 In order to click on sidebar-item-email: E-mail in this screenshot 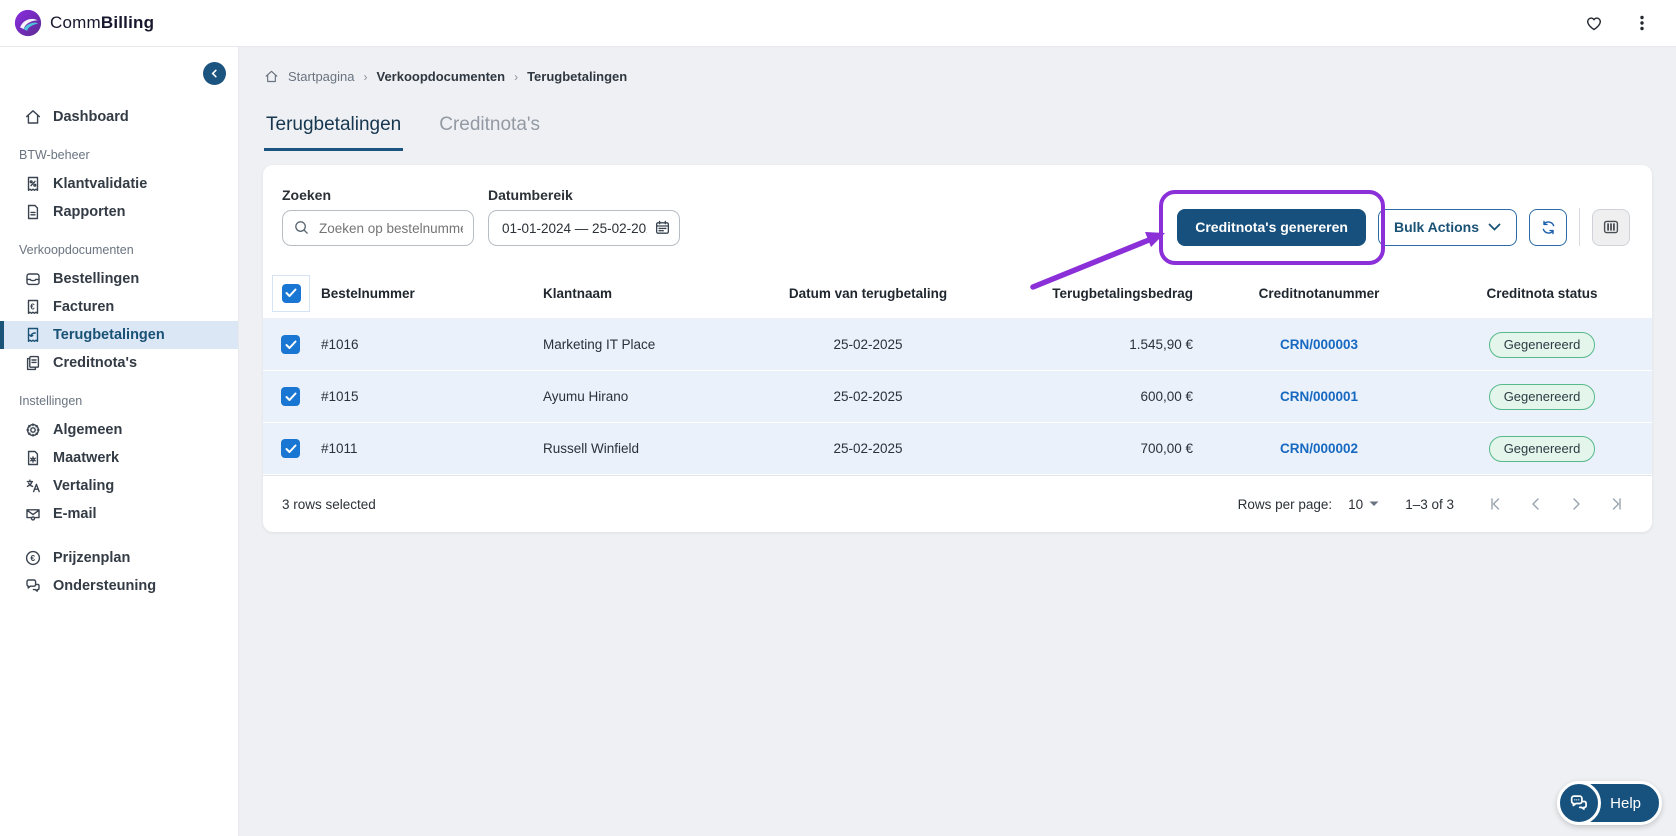, I will do `click(119, 514)`.